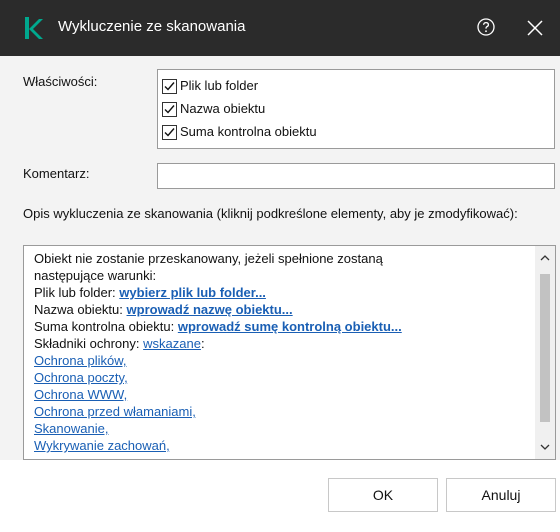 The image size is (560, 532). What do you see at coordinates (545, 447) in the screenshot?
I see `chevron-down-icon` at bounding box center [545, 447].